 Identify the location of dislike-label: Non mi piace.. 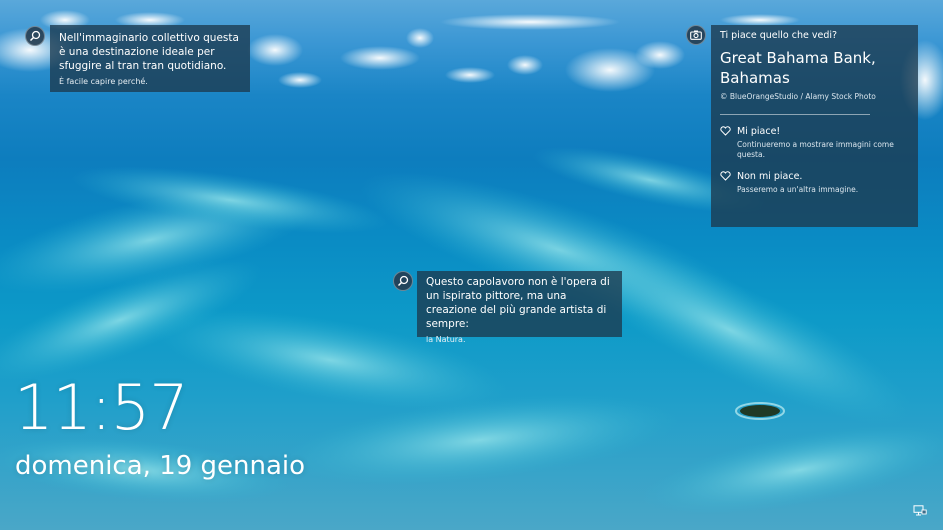
(770, 176).